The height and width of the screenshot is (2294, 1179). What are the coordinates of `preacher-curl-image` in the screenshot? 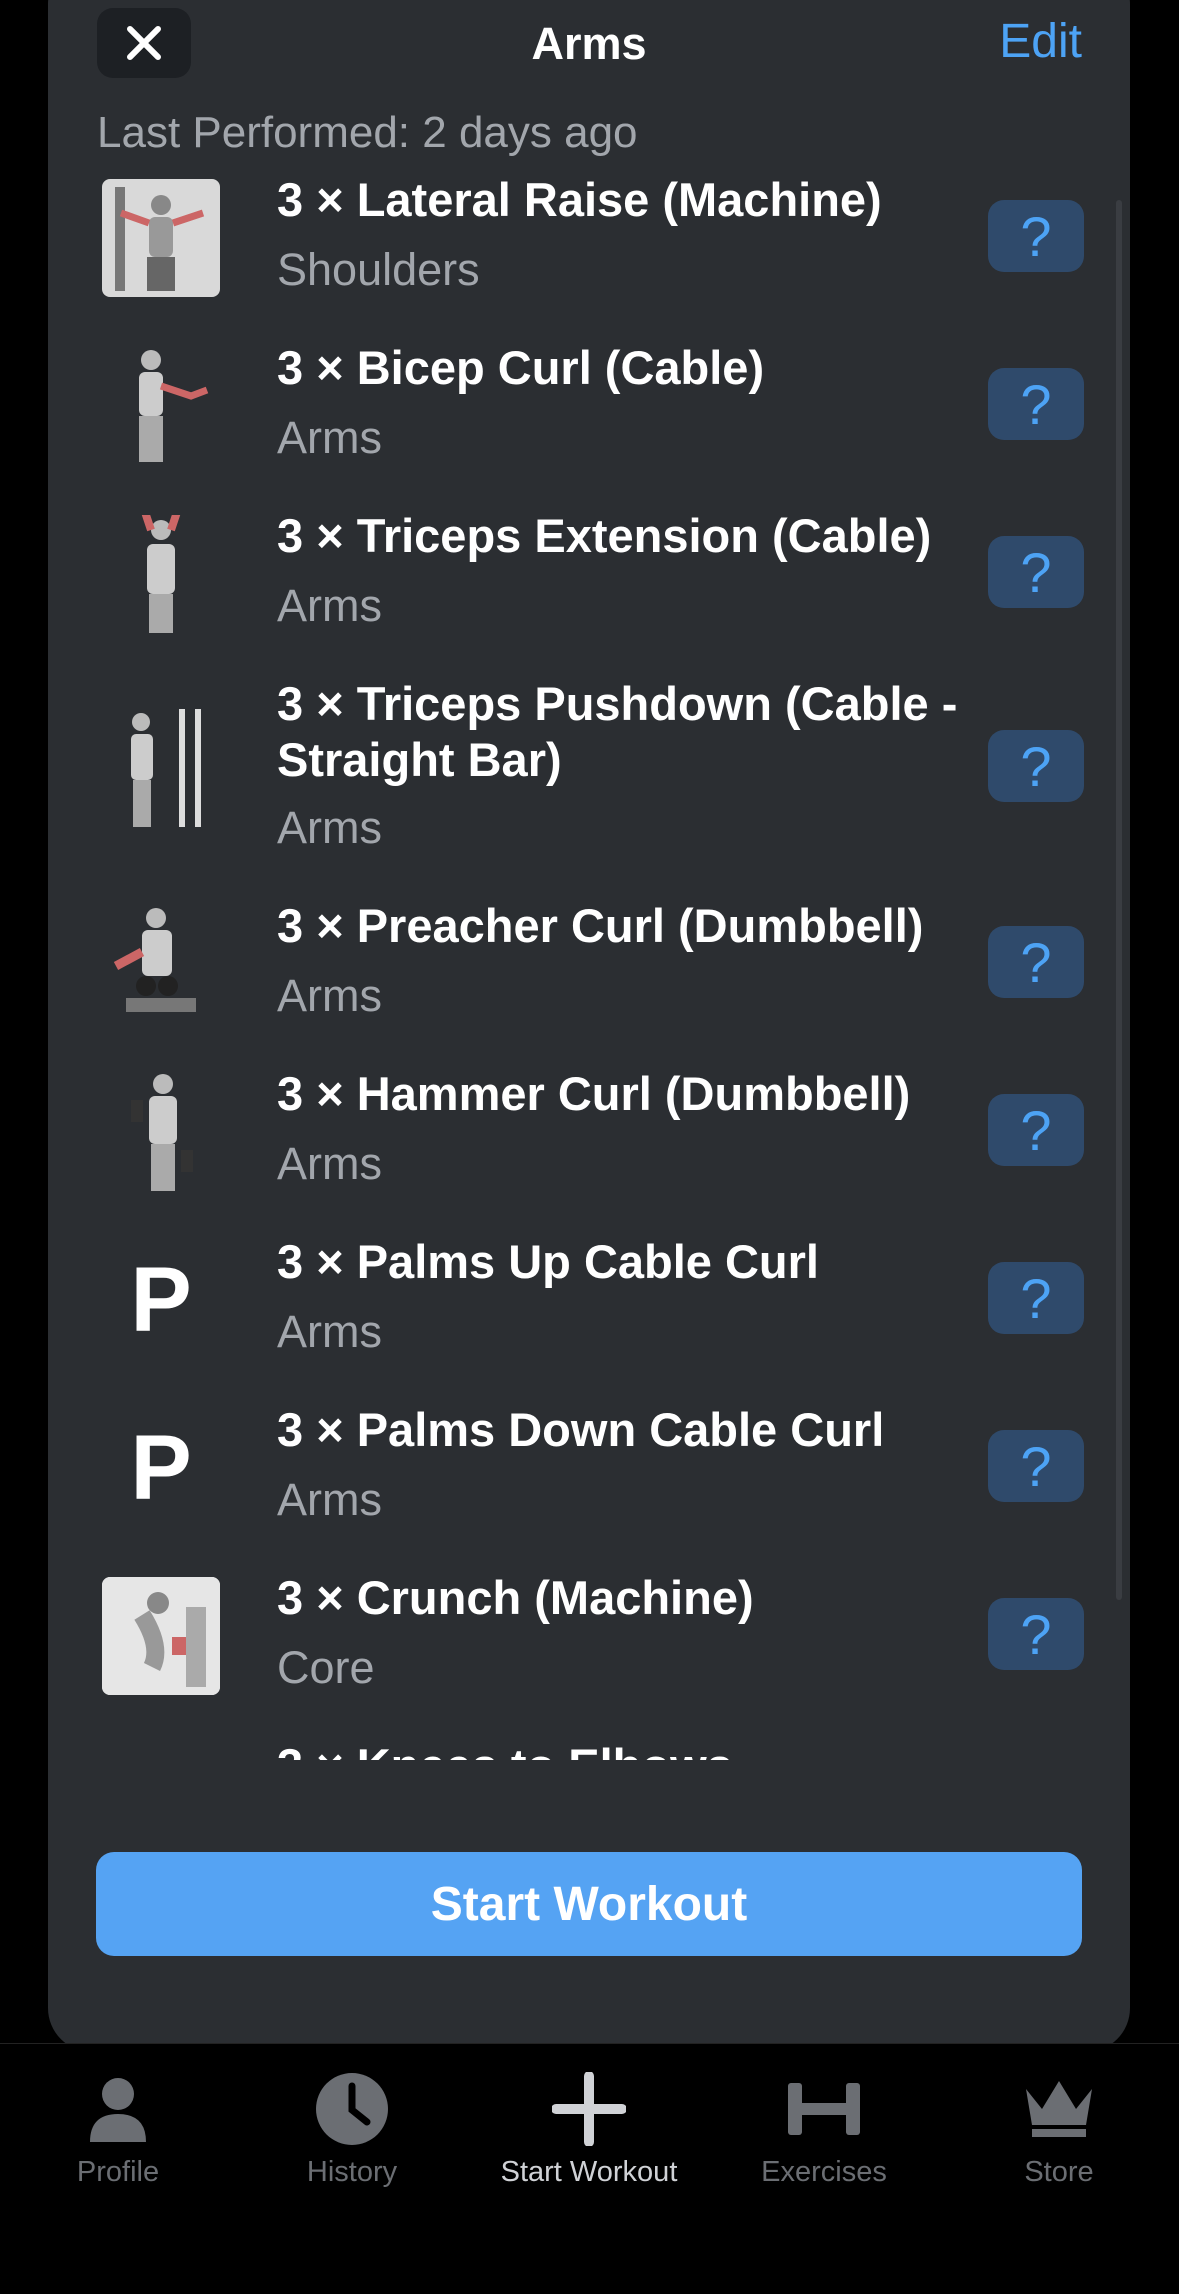 It's located at (161, 964).